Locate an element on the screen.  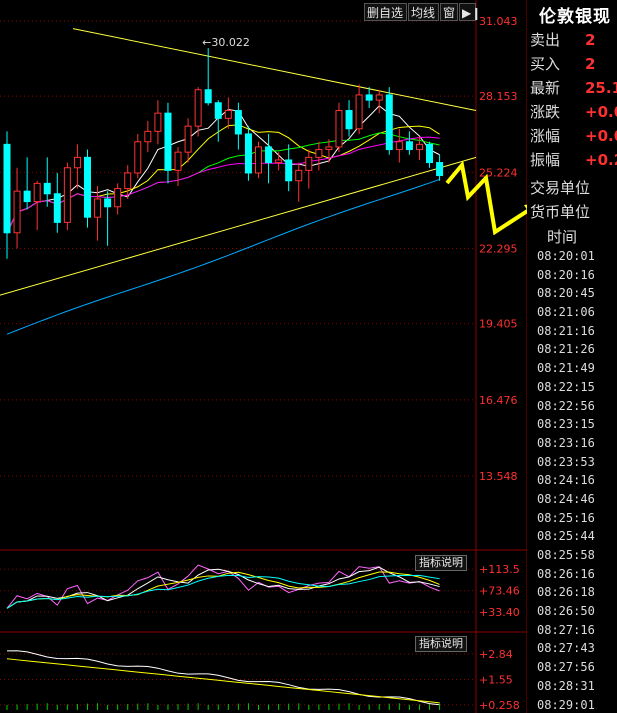
indicator2-help-button: 指标说明 is located at coordinates (441, 644).